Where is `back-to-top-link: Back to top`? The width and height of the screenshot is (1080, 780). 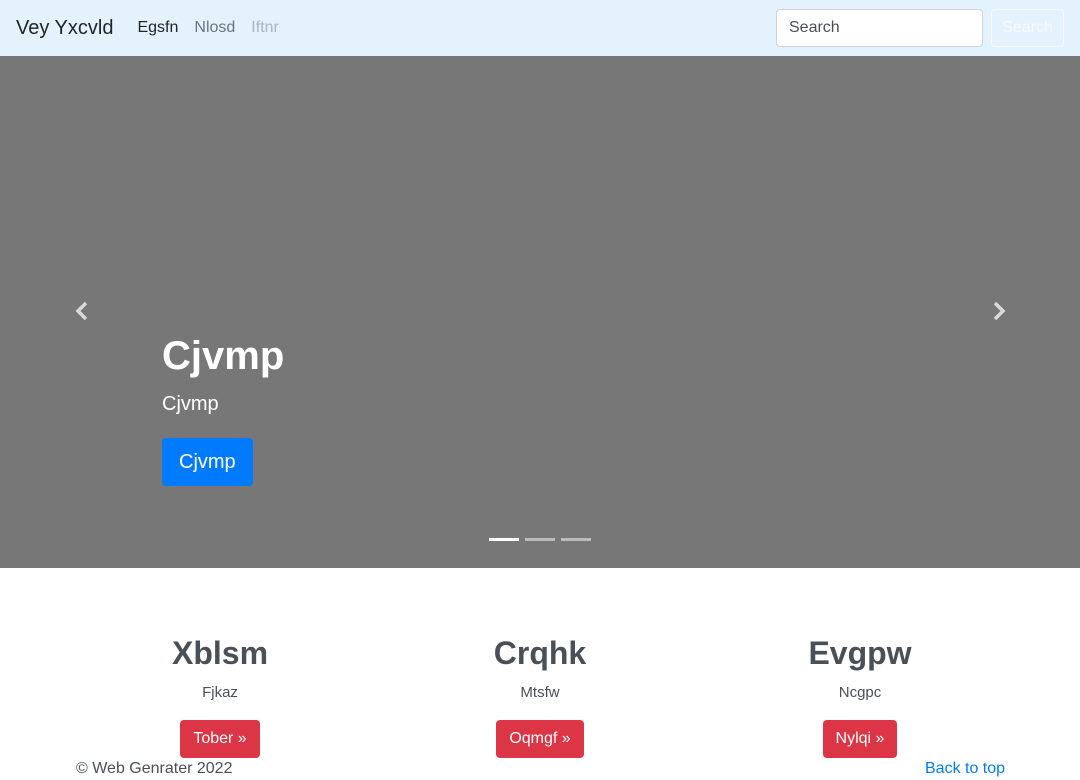 back-to-top-link: Back to top is located at coordinates (965, 769).